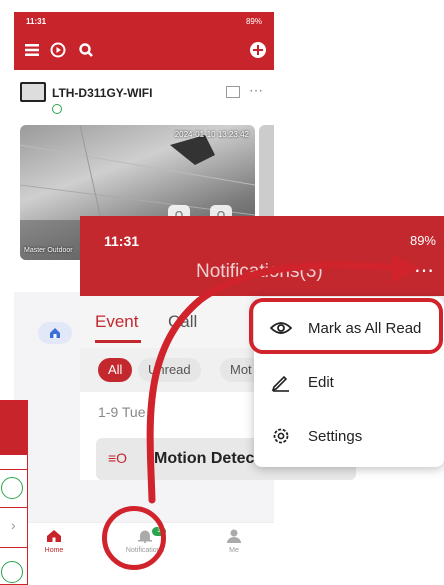 The width and height of the screenshot is (444, 585). I want to click on motion-icon: ≡O, so click(118, 458).